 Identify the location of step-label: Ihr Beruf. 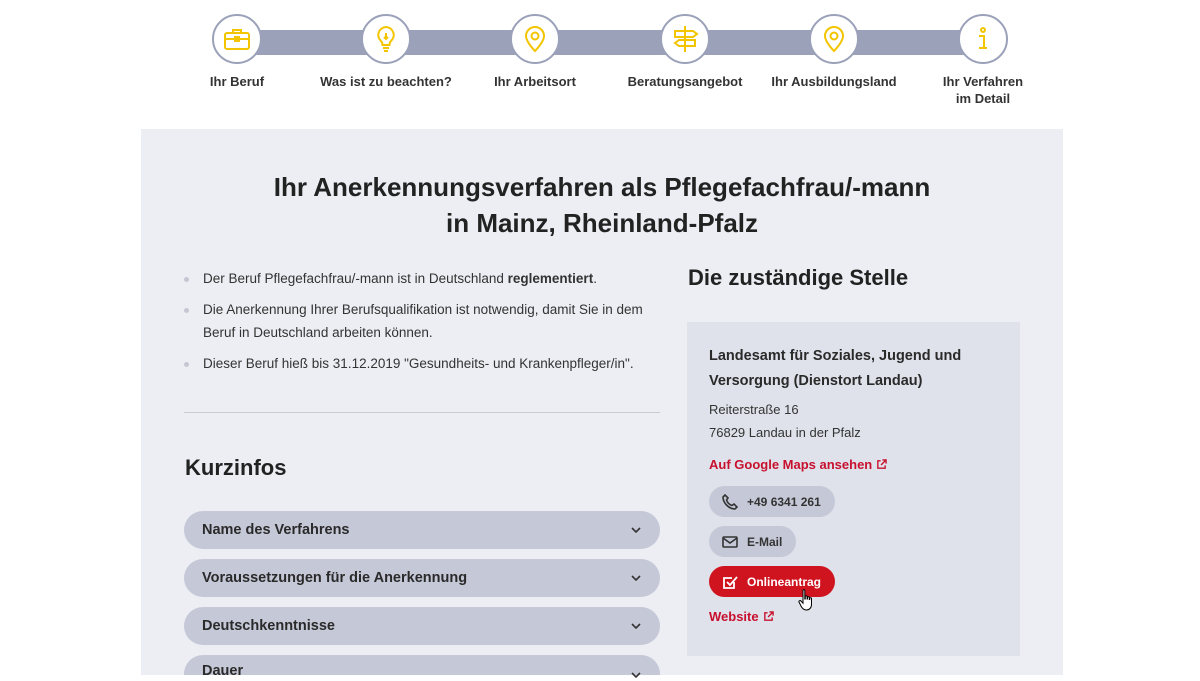
(237, 81).